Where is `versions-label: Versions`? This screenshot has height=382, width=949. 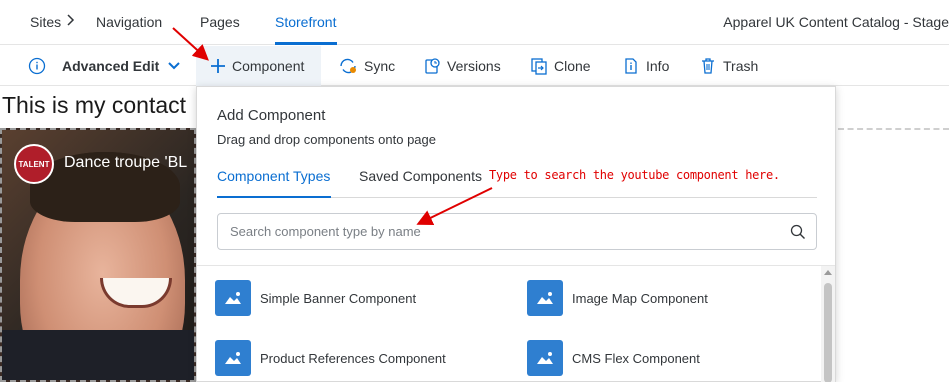 versions-label: Versions is located at coordinates (474, 66).